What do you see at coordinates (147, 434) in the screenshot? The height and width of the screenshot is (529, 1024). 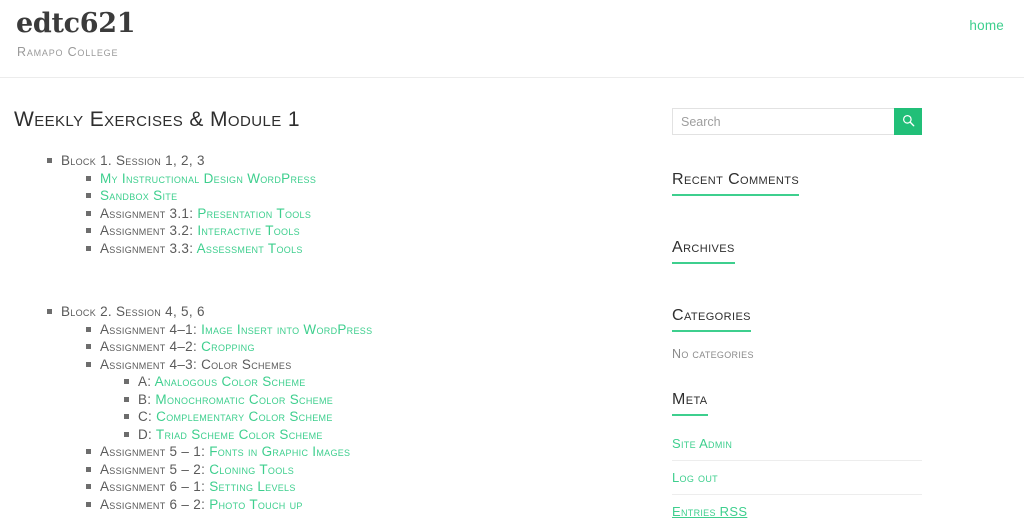 I see `outline-item-prefix: D:` at bounding box center [147, 434].